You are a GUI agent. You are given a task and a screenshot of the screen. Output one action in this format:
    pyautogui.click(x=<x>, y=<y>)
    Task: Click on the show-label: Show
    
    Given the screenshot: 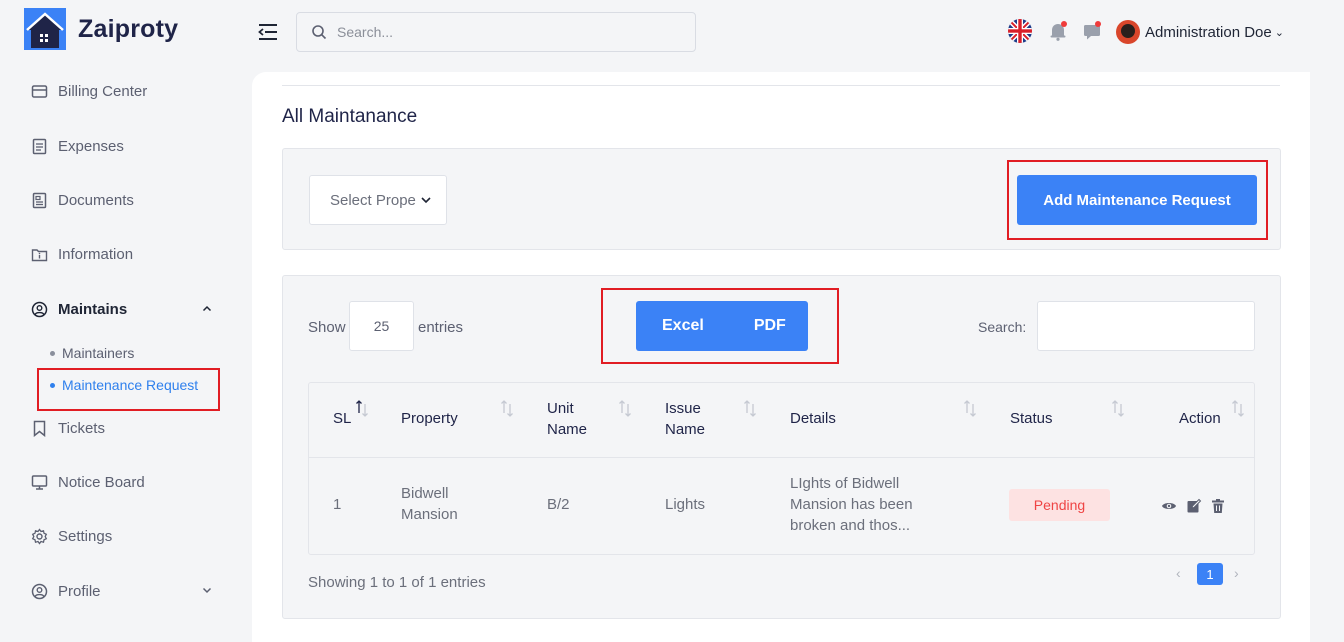 What is the action you would take?
    pyautogui.click(x=327, y=327)
    